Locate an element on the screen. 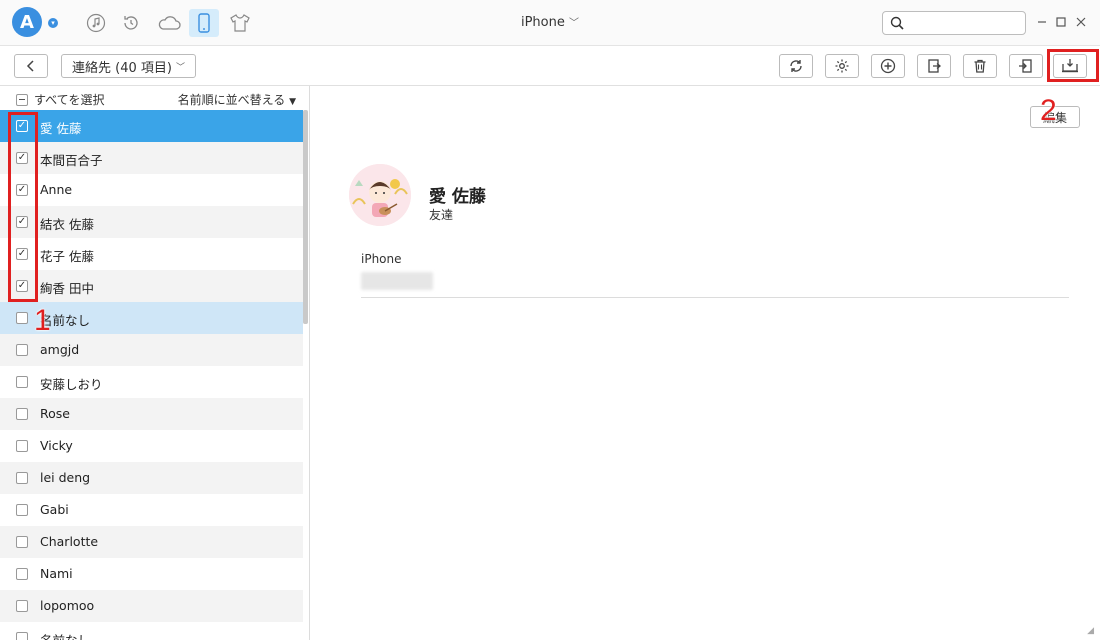 The image size is (1100, 640). contact-name: 絢香 田中 is located at coordinates (67, 288).